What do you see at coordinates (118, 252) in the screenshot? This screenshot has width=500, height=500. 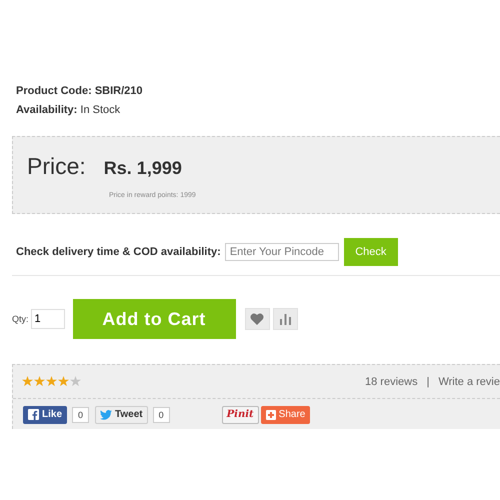 I see `delivery-label: Check delivery time & COD availability:` at bounding box center [118, 252].